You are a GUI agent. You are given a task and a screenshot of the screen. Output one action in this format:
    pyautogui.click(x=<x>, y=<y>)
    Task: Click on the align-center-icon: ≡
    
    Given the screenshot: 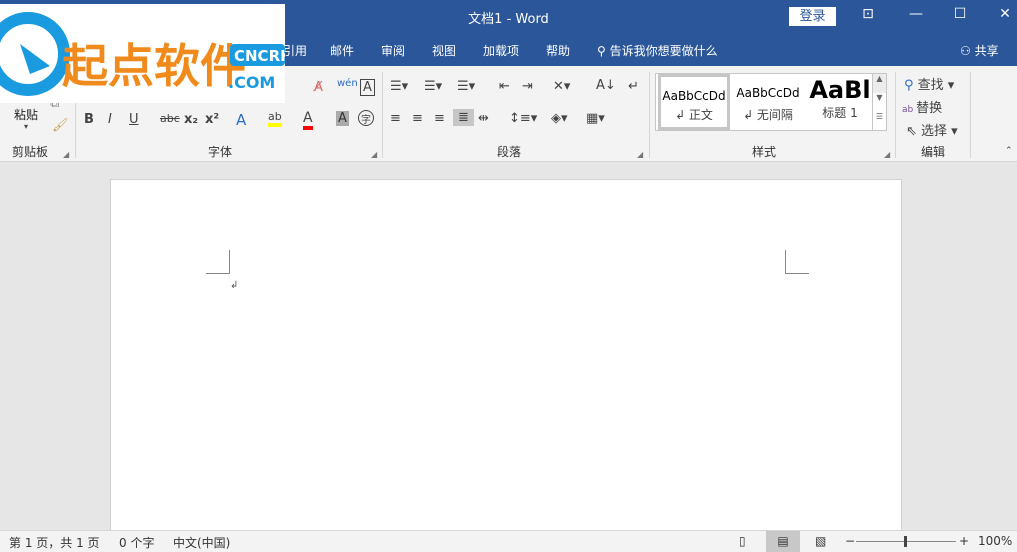 What is the action you would take?
    pyautogui.click(x=417, y=118)
    